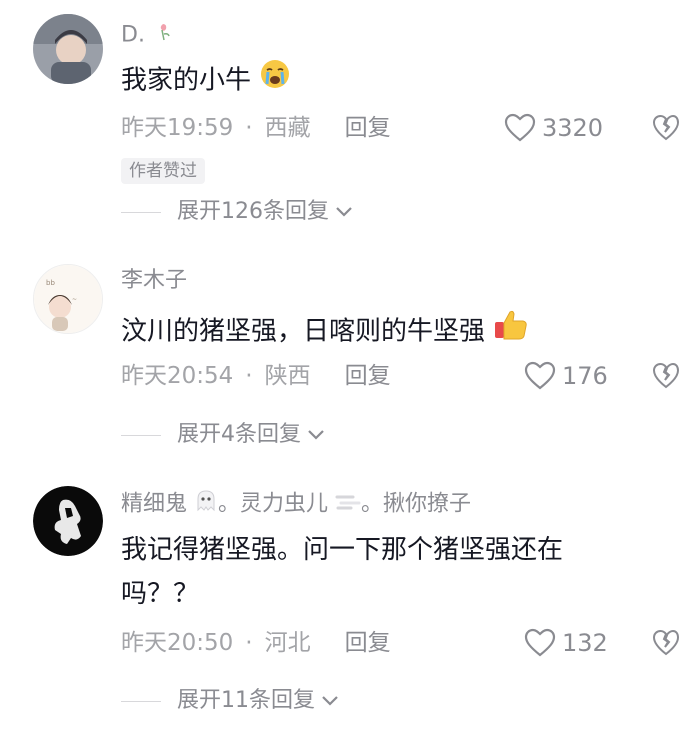 Image resolution: width=696 pixels, height=744 pixels. Describe the element at coordinates (287, 376) in the screenshot. I see `comment-location: 陕西` at that location.